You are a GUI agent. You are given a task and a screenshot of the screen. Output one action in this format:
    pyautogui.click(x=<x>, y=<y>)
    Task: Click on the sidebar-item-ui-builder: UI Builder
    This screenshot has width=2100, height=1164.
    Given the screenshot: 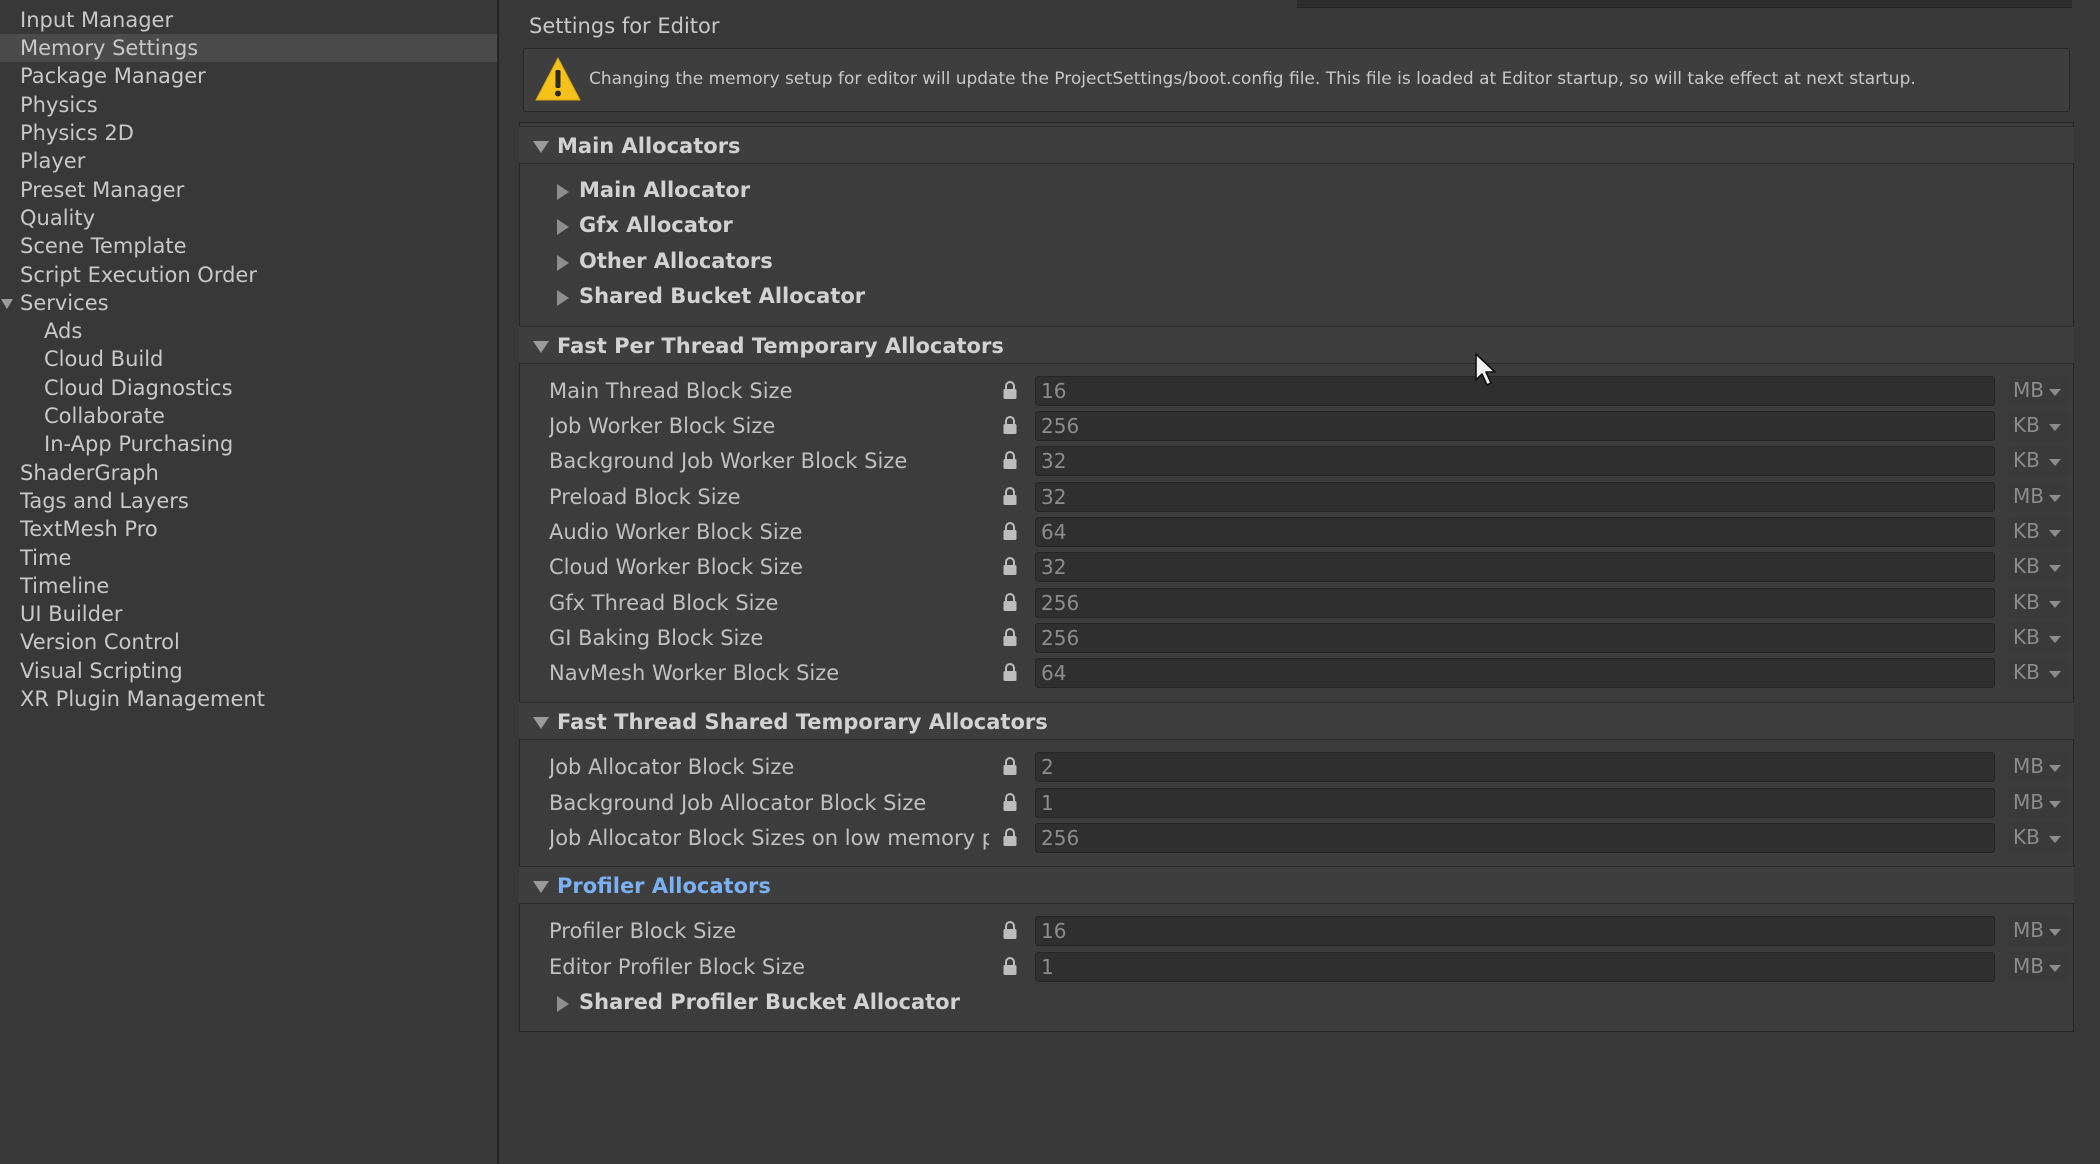 What is the action you would take?
    pyautogui.click(x=248, y=614)
    